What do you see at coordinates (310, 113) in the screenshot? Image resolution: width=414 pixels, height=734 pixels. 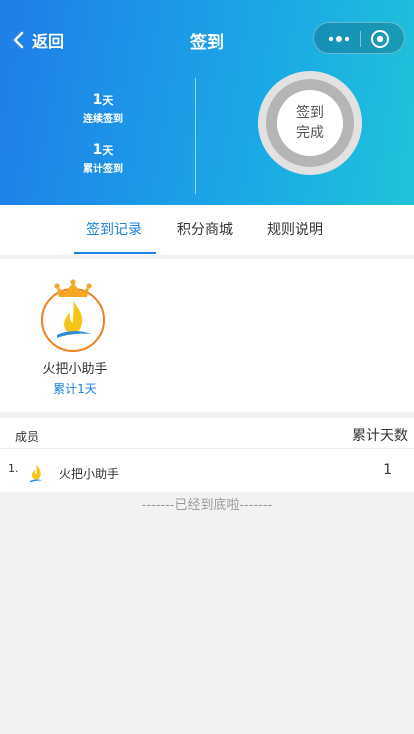 I see `sign-in-text-line1: 签到` at bounding box center [310, 113].